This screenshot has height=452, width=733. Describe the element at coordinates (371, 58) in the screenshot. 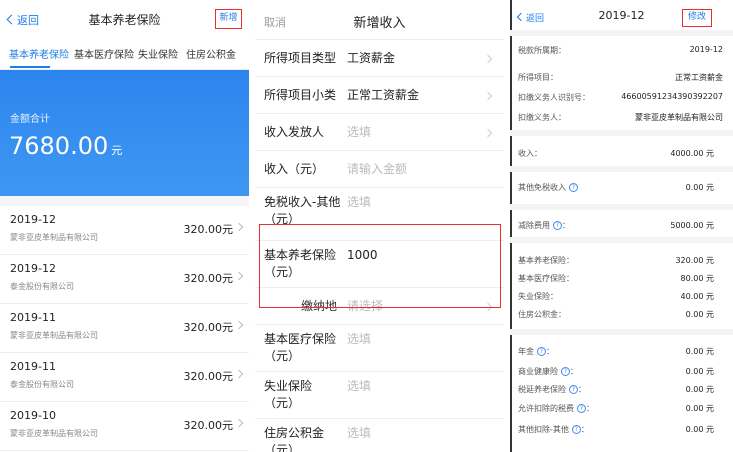

I see `field-value: 工资薪金` at that location.